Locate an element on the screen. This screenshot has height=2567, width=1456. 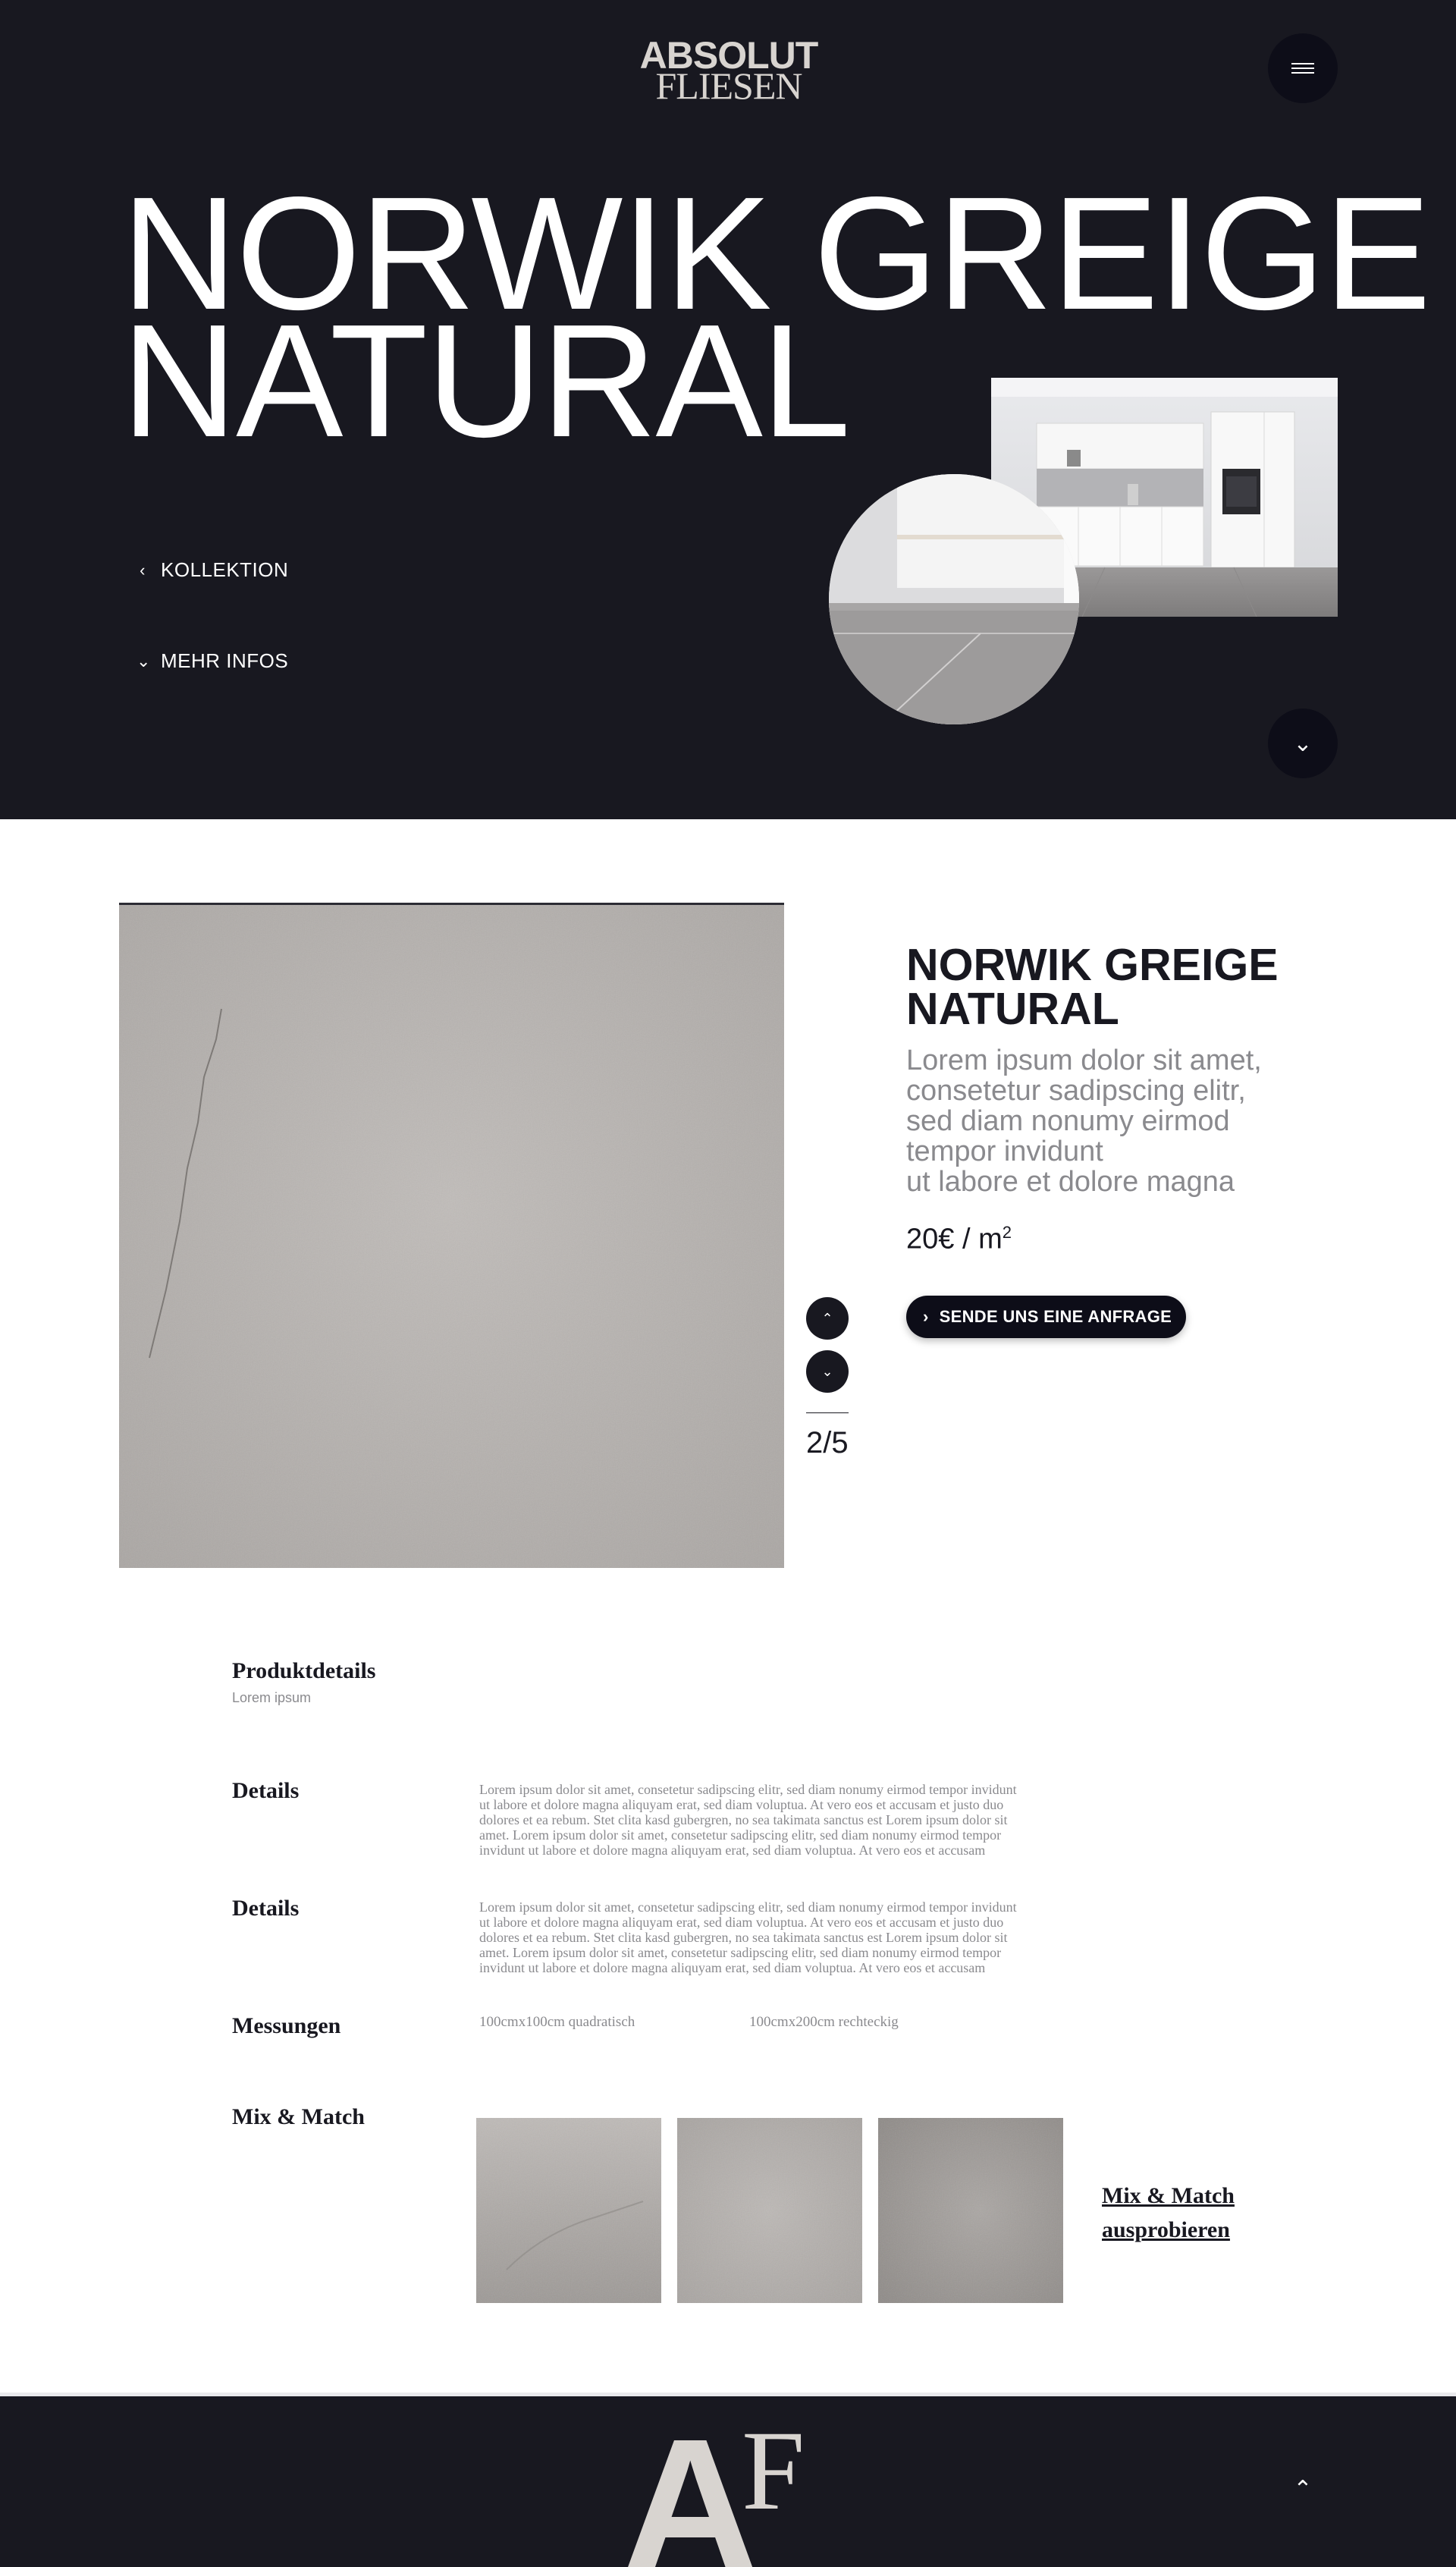
product-price: 20€ / m2 is located at coordinates (959, 1239).